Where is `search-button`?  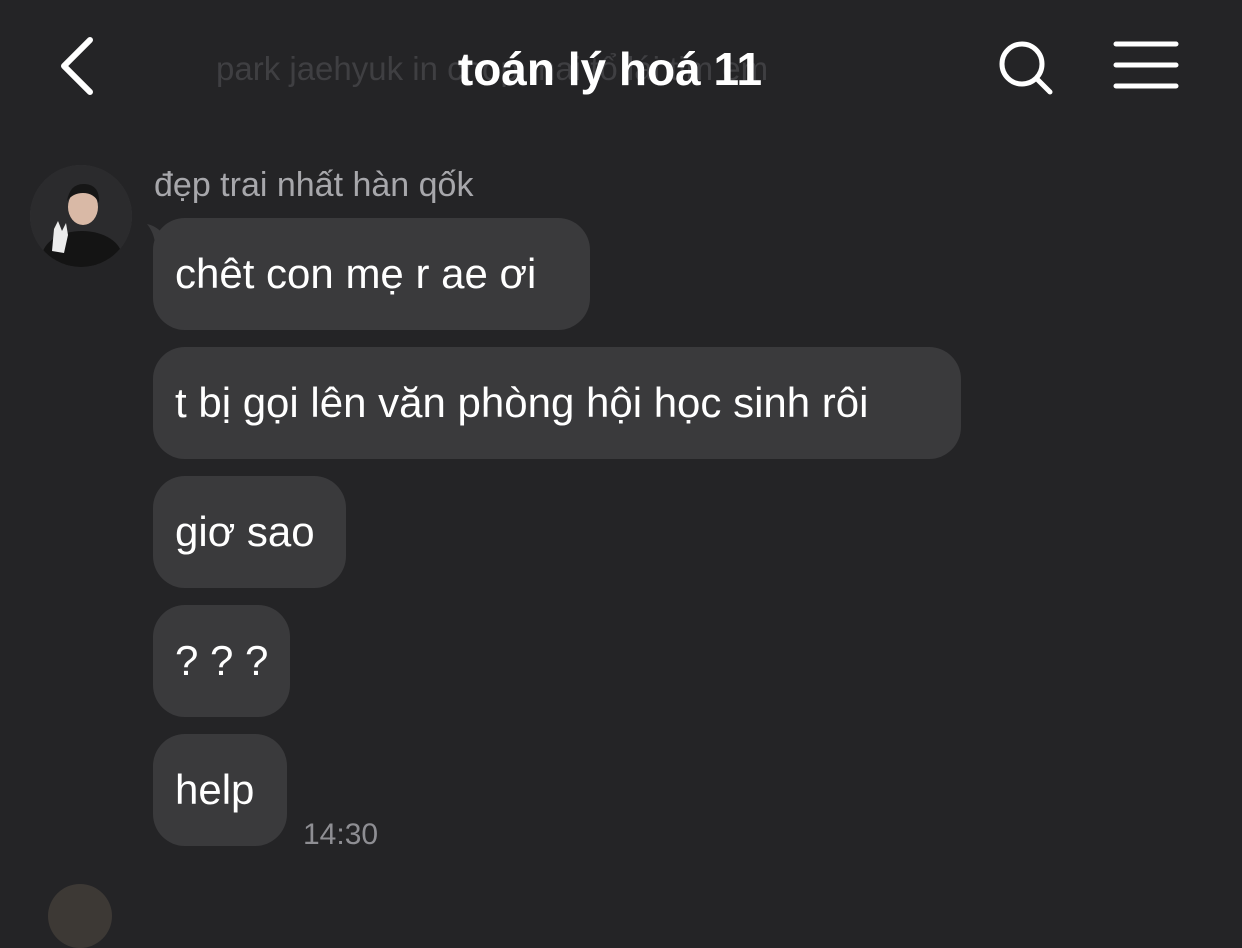 search-button is located at coordinates (1025, 67).